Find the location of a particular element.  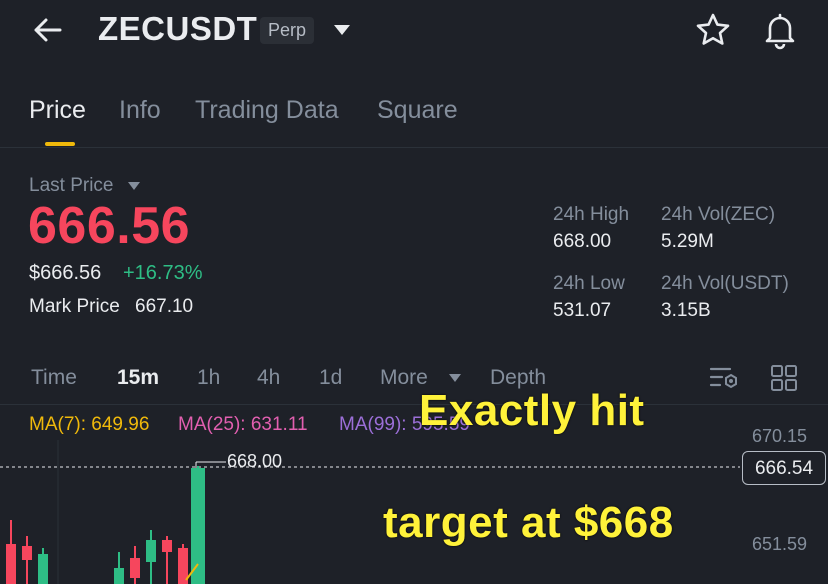

interval-15m: 15m is located at coordinates (138, 378).